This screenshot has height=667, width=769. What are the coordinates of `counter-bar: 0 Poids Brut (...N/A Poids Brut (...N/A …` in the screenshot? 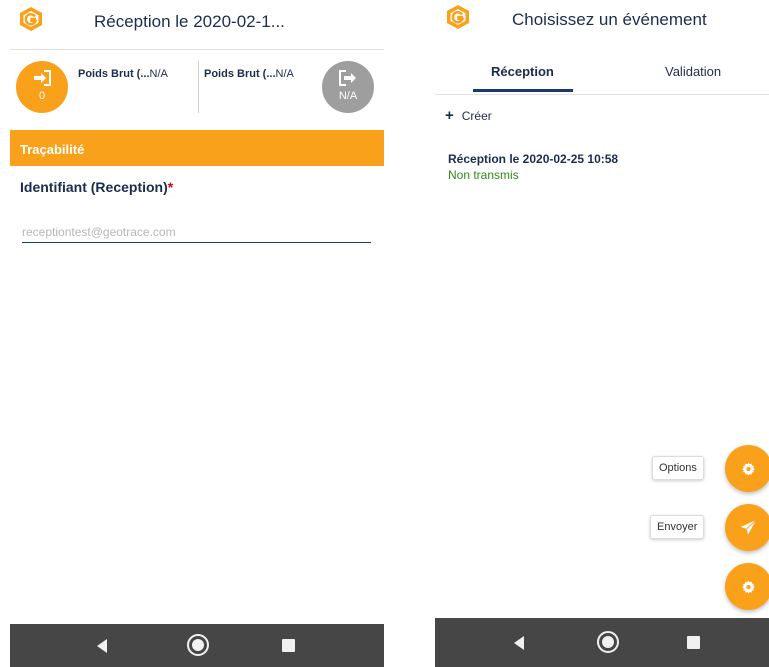 It's located at (197, 89).